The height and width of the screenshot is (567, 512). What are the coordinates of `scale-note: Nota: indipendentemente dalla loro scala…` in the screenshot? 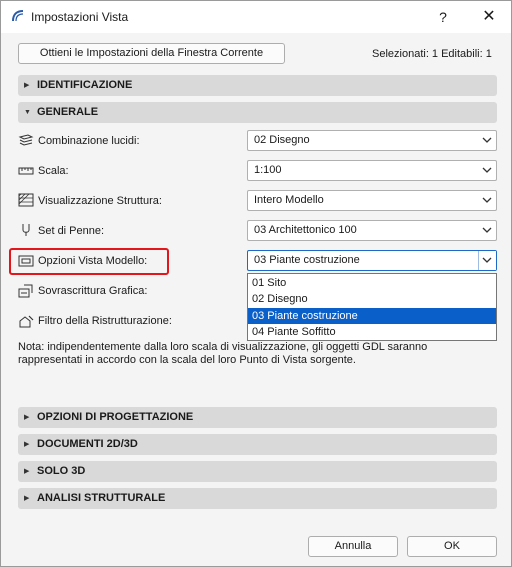 It's located at (223, 353).